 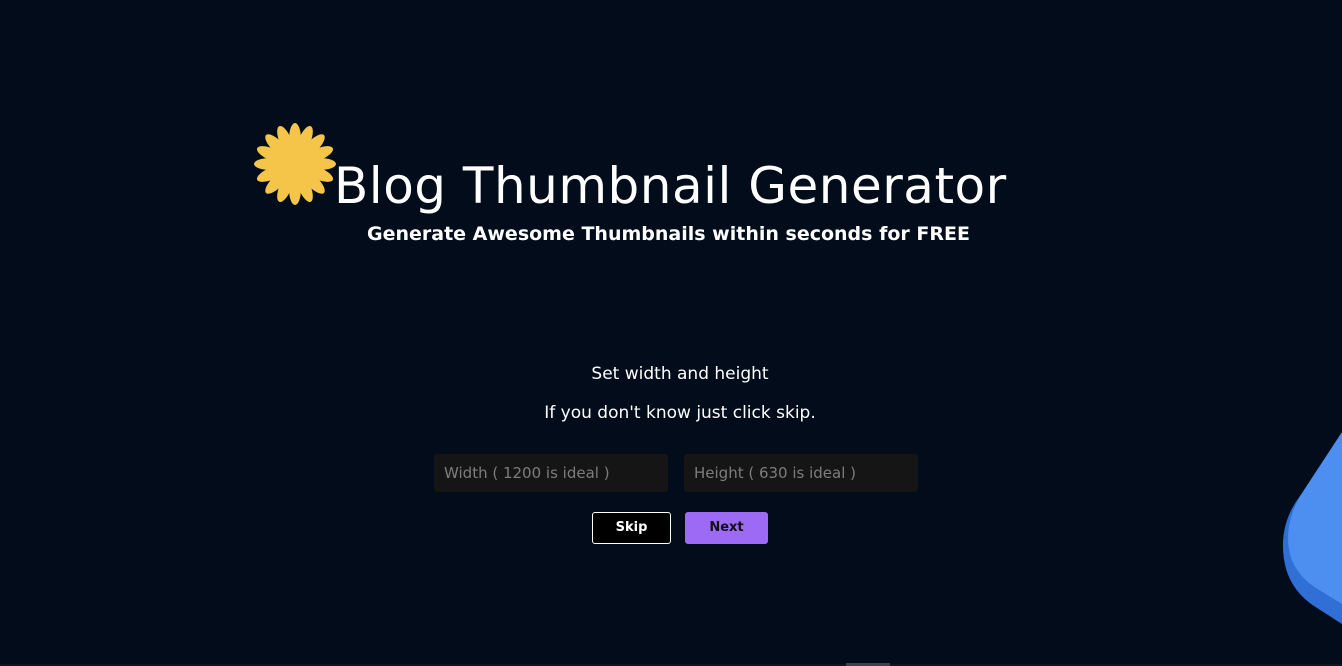 What do you see at coordinates (801, 473) in the screenshot?
I see `height-input` at bounding box center [801, 473].